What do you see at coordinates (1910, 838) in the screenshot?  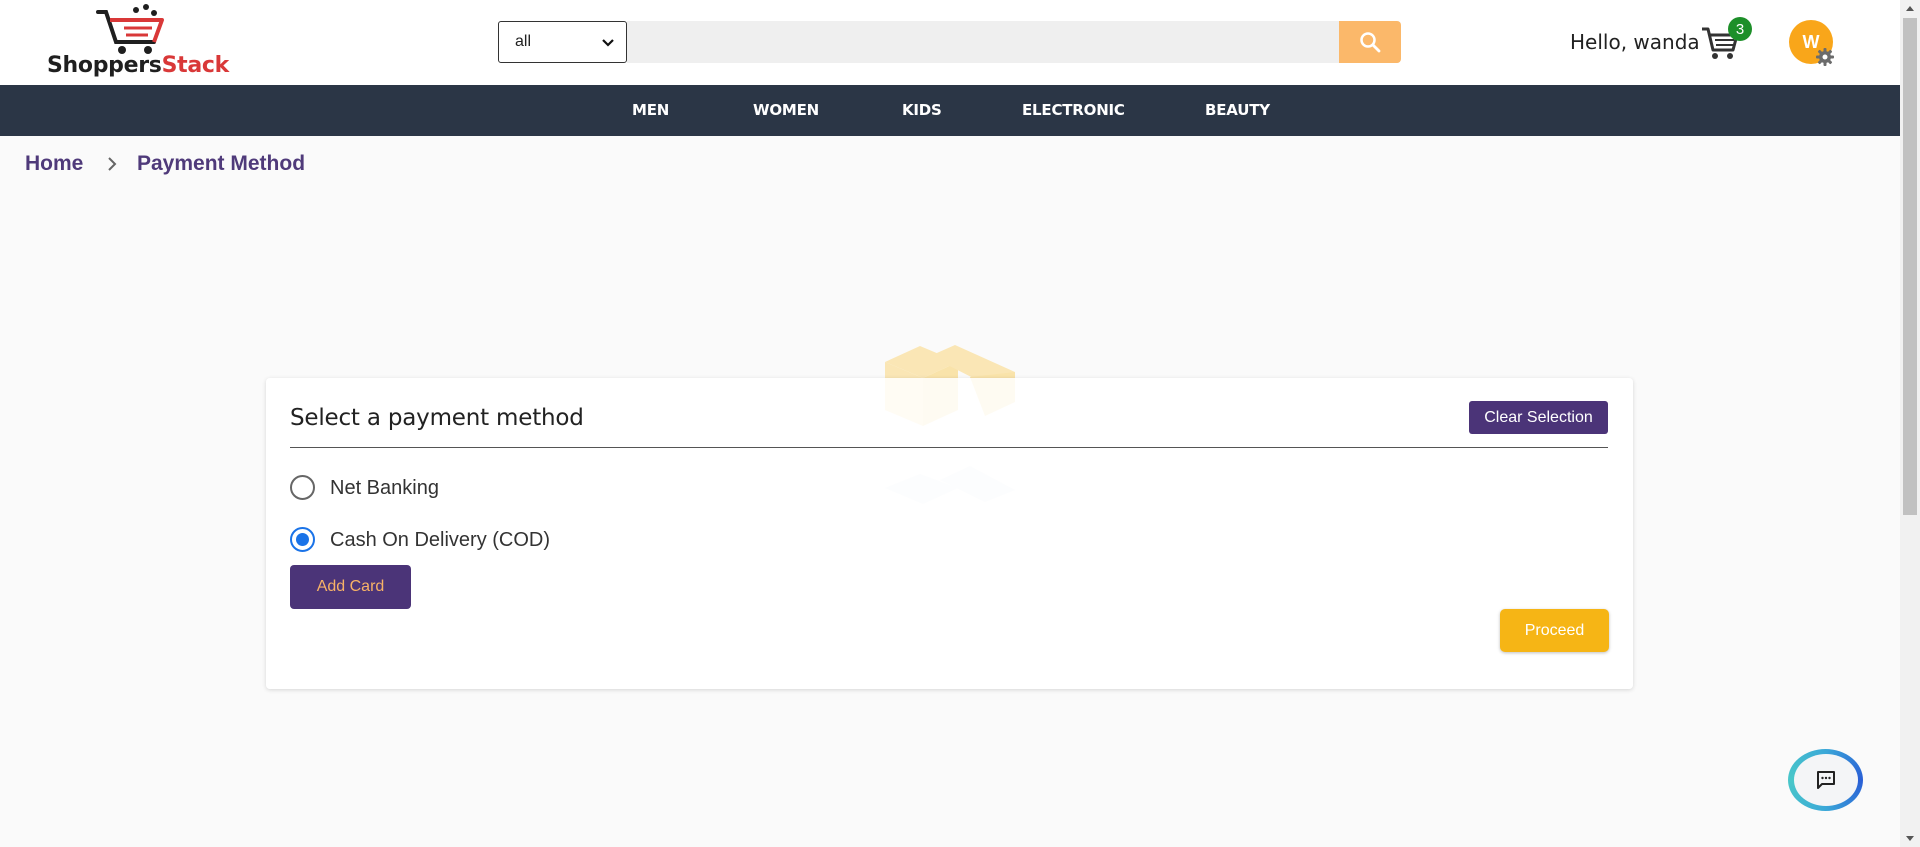 I see `scroll-down-icon` at bounding box center [1910, 838].